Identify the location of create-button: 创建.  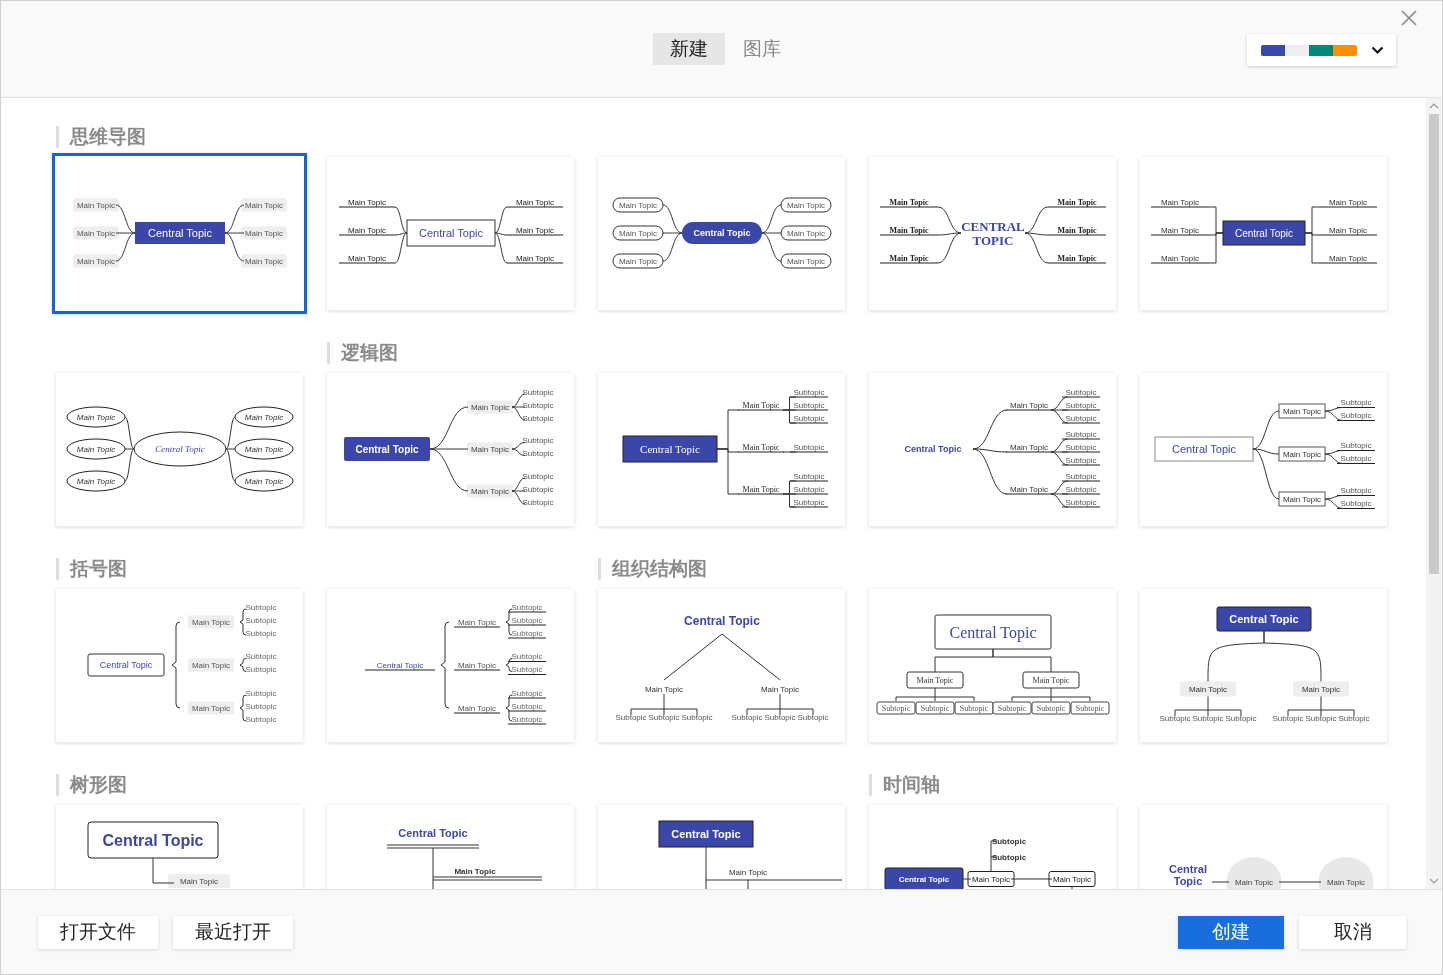
(1231, 932).